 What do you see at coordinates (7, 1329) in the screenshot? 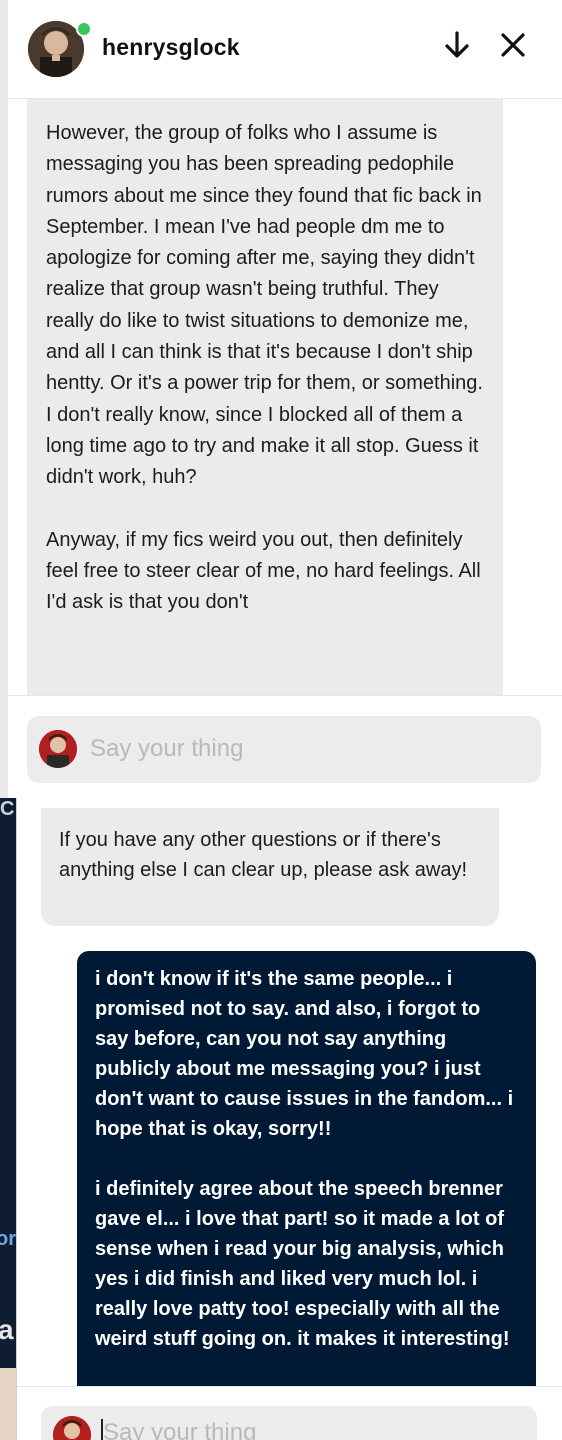
I see `background-fragment-text: a` at bounding box center [7, 1329].